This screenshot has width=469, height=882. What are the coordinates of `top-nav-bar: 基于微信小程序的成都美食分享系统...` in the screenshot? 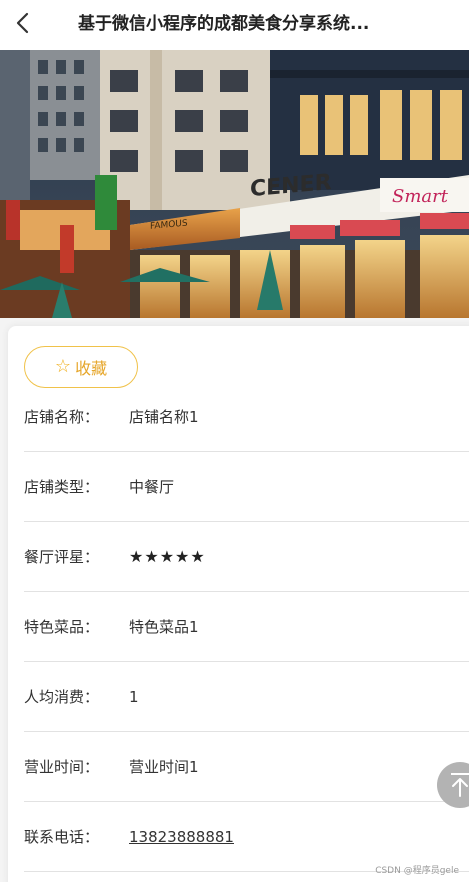 It's located at (234, 25).